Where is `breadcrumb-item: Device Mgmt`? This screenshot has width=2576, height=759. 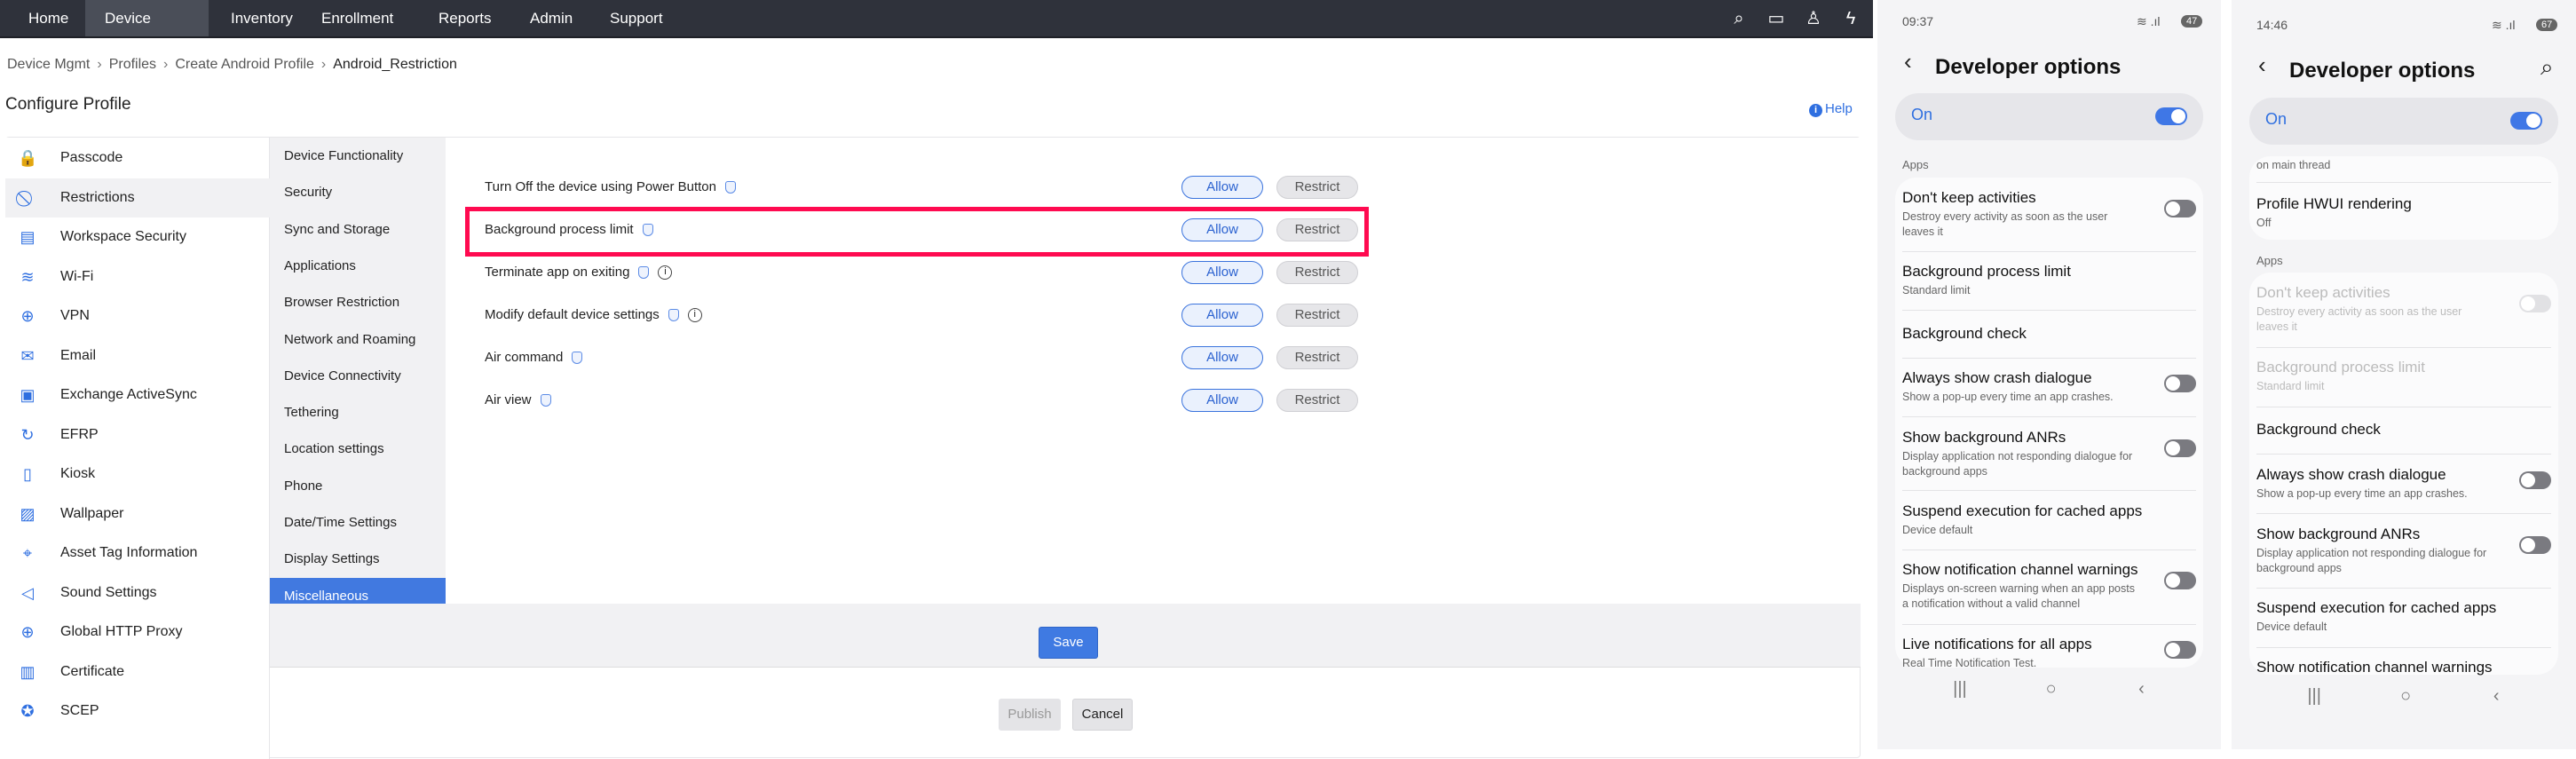
breadcrumb-item: Device Mgmt is located at coordinates (48, 64).